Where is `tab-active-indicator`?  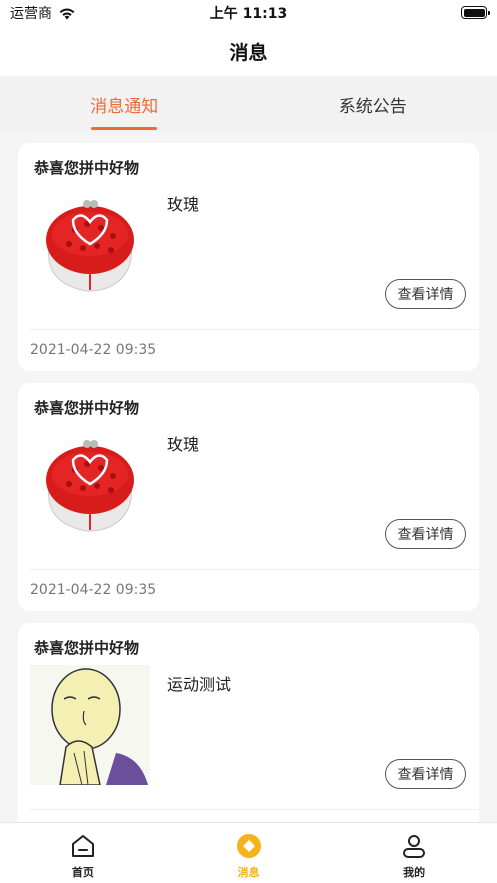
tab-active-indicator is located at coordinates (124, 128).